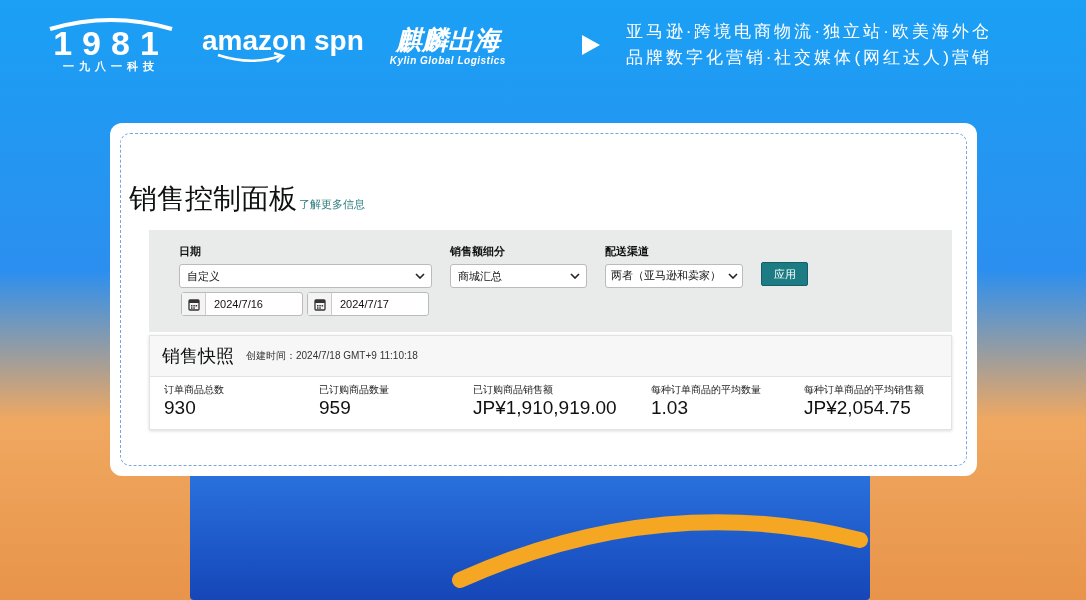  I want to click on metric-value: JP¥1,910,919.00, so click(545, 408).